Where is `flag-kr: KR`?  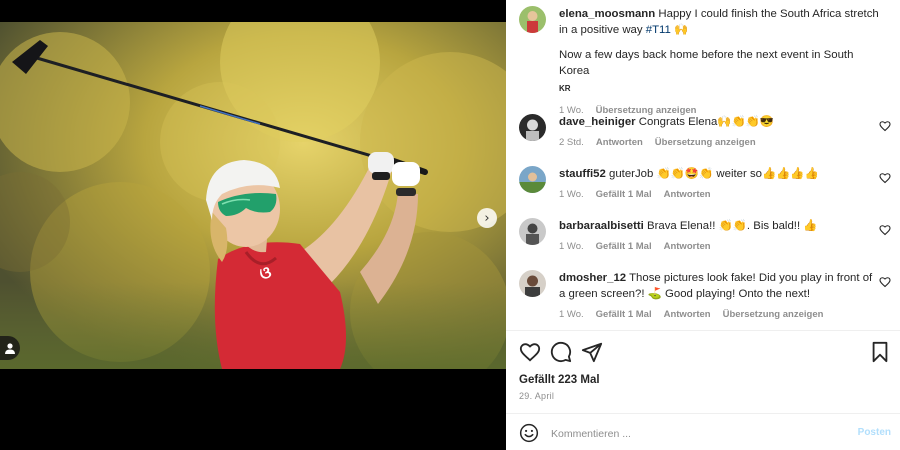 flag-kr: KR is located at coordinates (565, 88).